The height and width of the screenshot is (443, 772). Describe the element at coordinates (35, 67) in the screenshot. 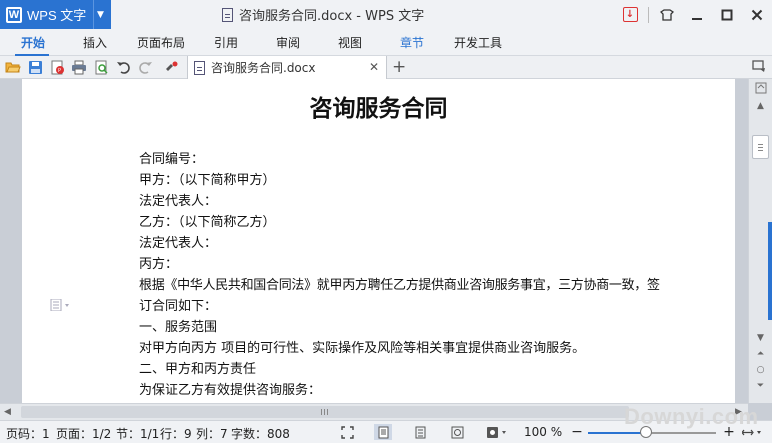

I see `save-button` at that location.